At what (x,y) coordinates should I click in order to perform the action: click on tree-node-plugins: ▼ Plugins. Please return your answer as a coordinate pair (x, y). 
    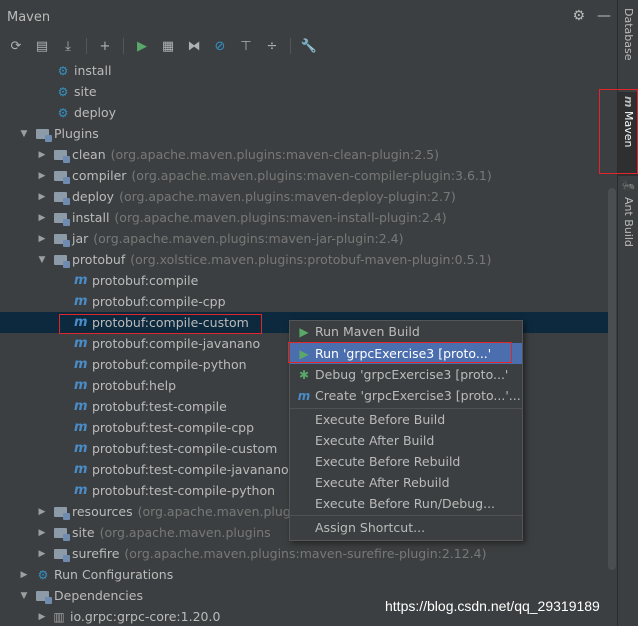
    Looking at the image, I should click on (304, 133).